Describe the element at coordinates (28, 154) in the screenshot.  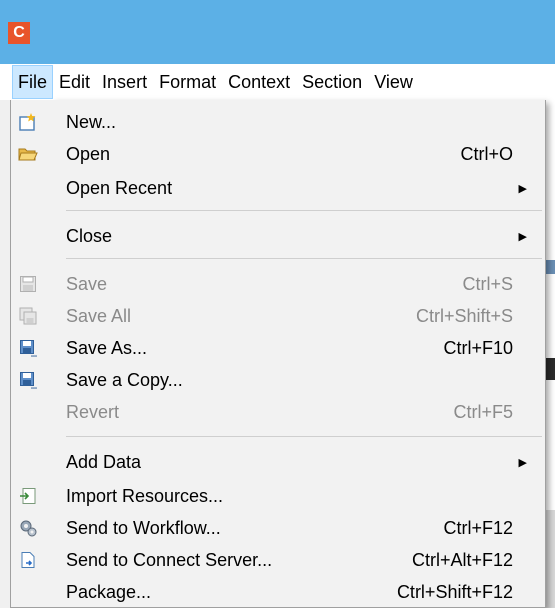
I see `open-folder-icon` at that location.